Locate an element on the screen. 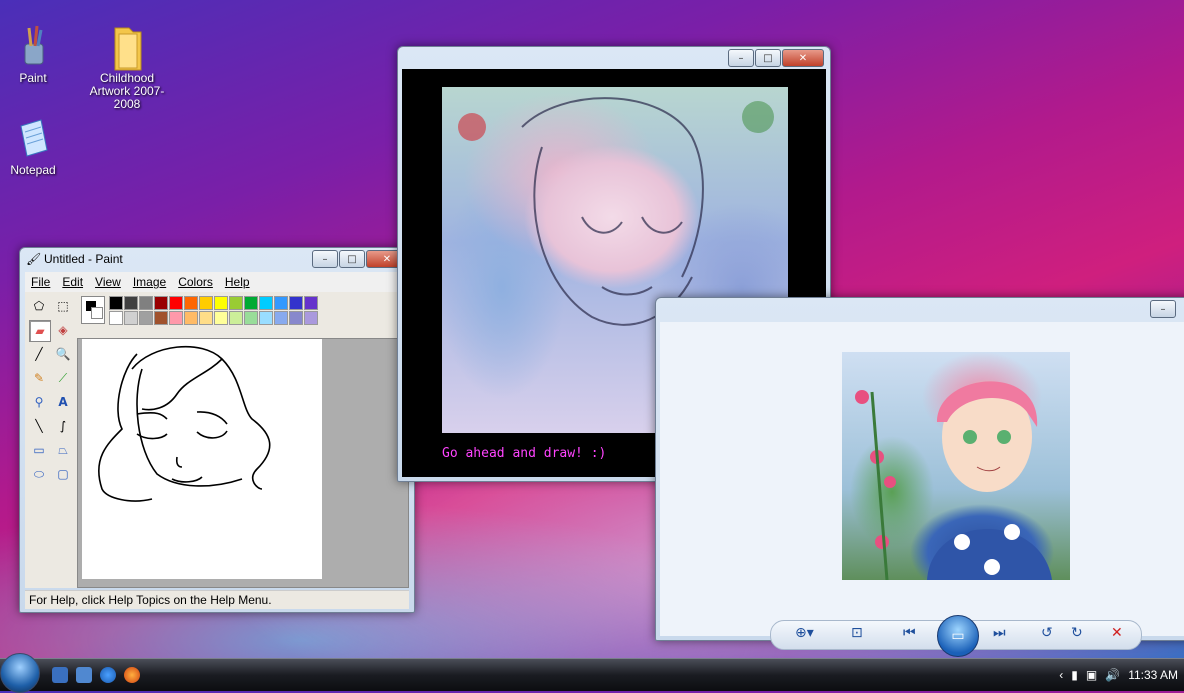 This screenshot has height=693, width=1184. next-icon: ⏭ is located at coordinates (999, 633).